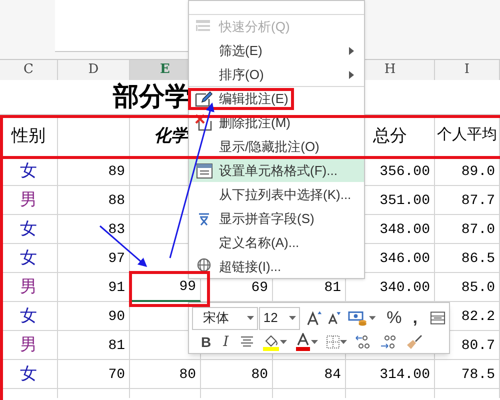 This screenshot has height=400, width=500. What do you see at coordinates (94, 258) in the screenshot?
I see `table-cell: 97` at bounding box center [94, 258].